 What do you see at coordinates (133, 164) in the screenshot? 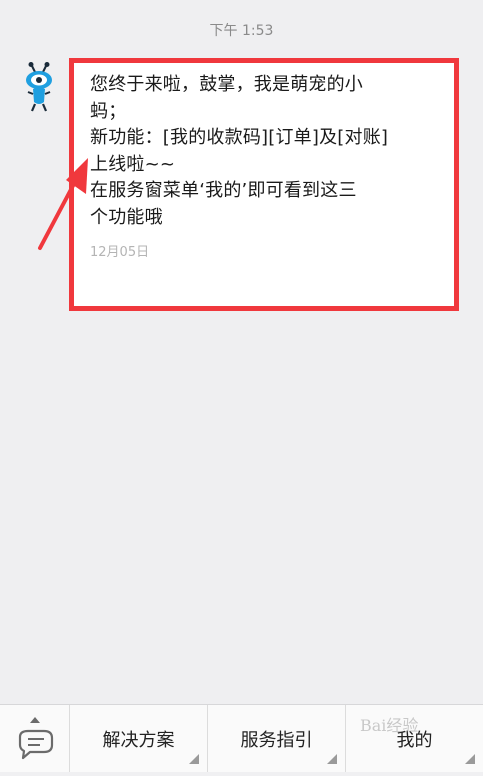
I see `message-line: 上线啦~~` at bounding box center [133, 164].